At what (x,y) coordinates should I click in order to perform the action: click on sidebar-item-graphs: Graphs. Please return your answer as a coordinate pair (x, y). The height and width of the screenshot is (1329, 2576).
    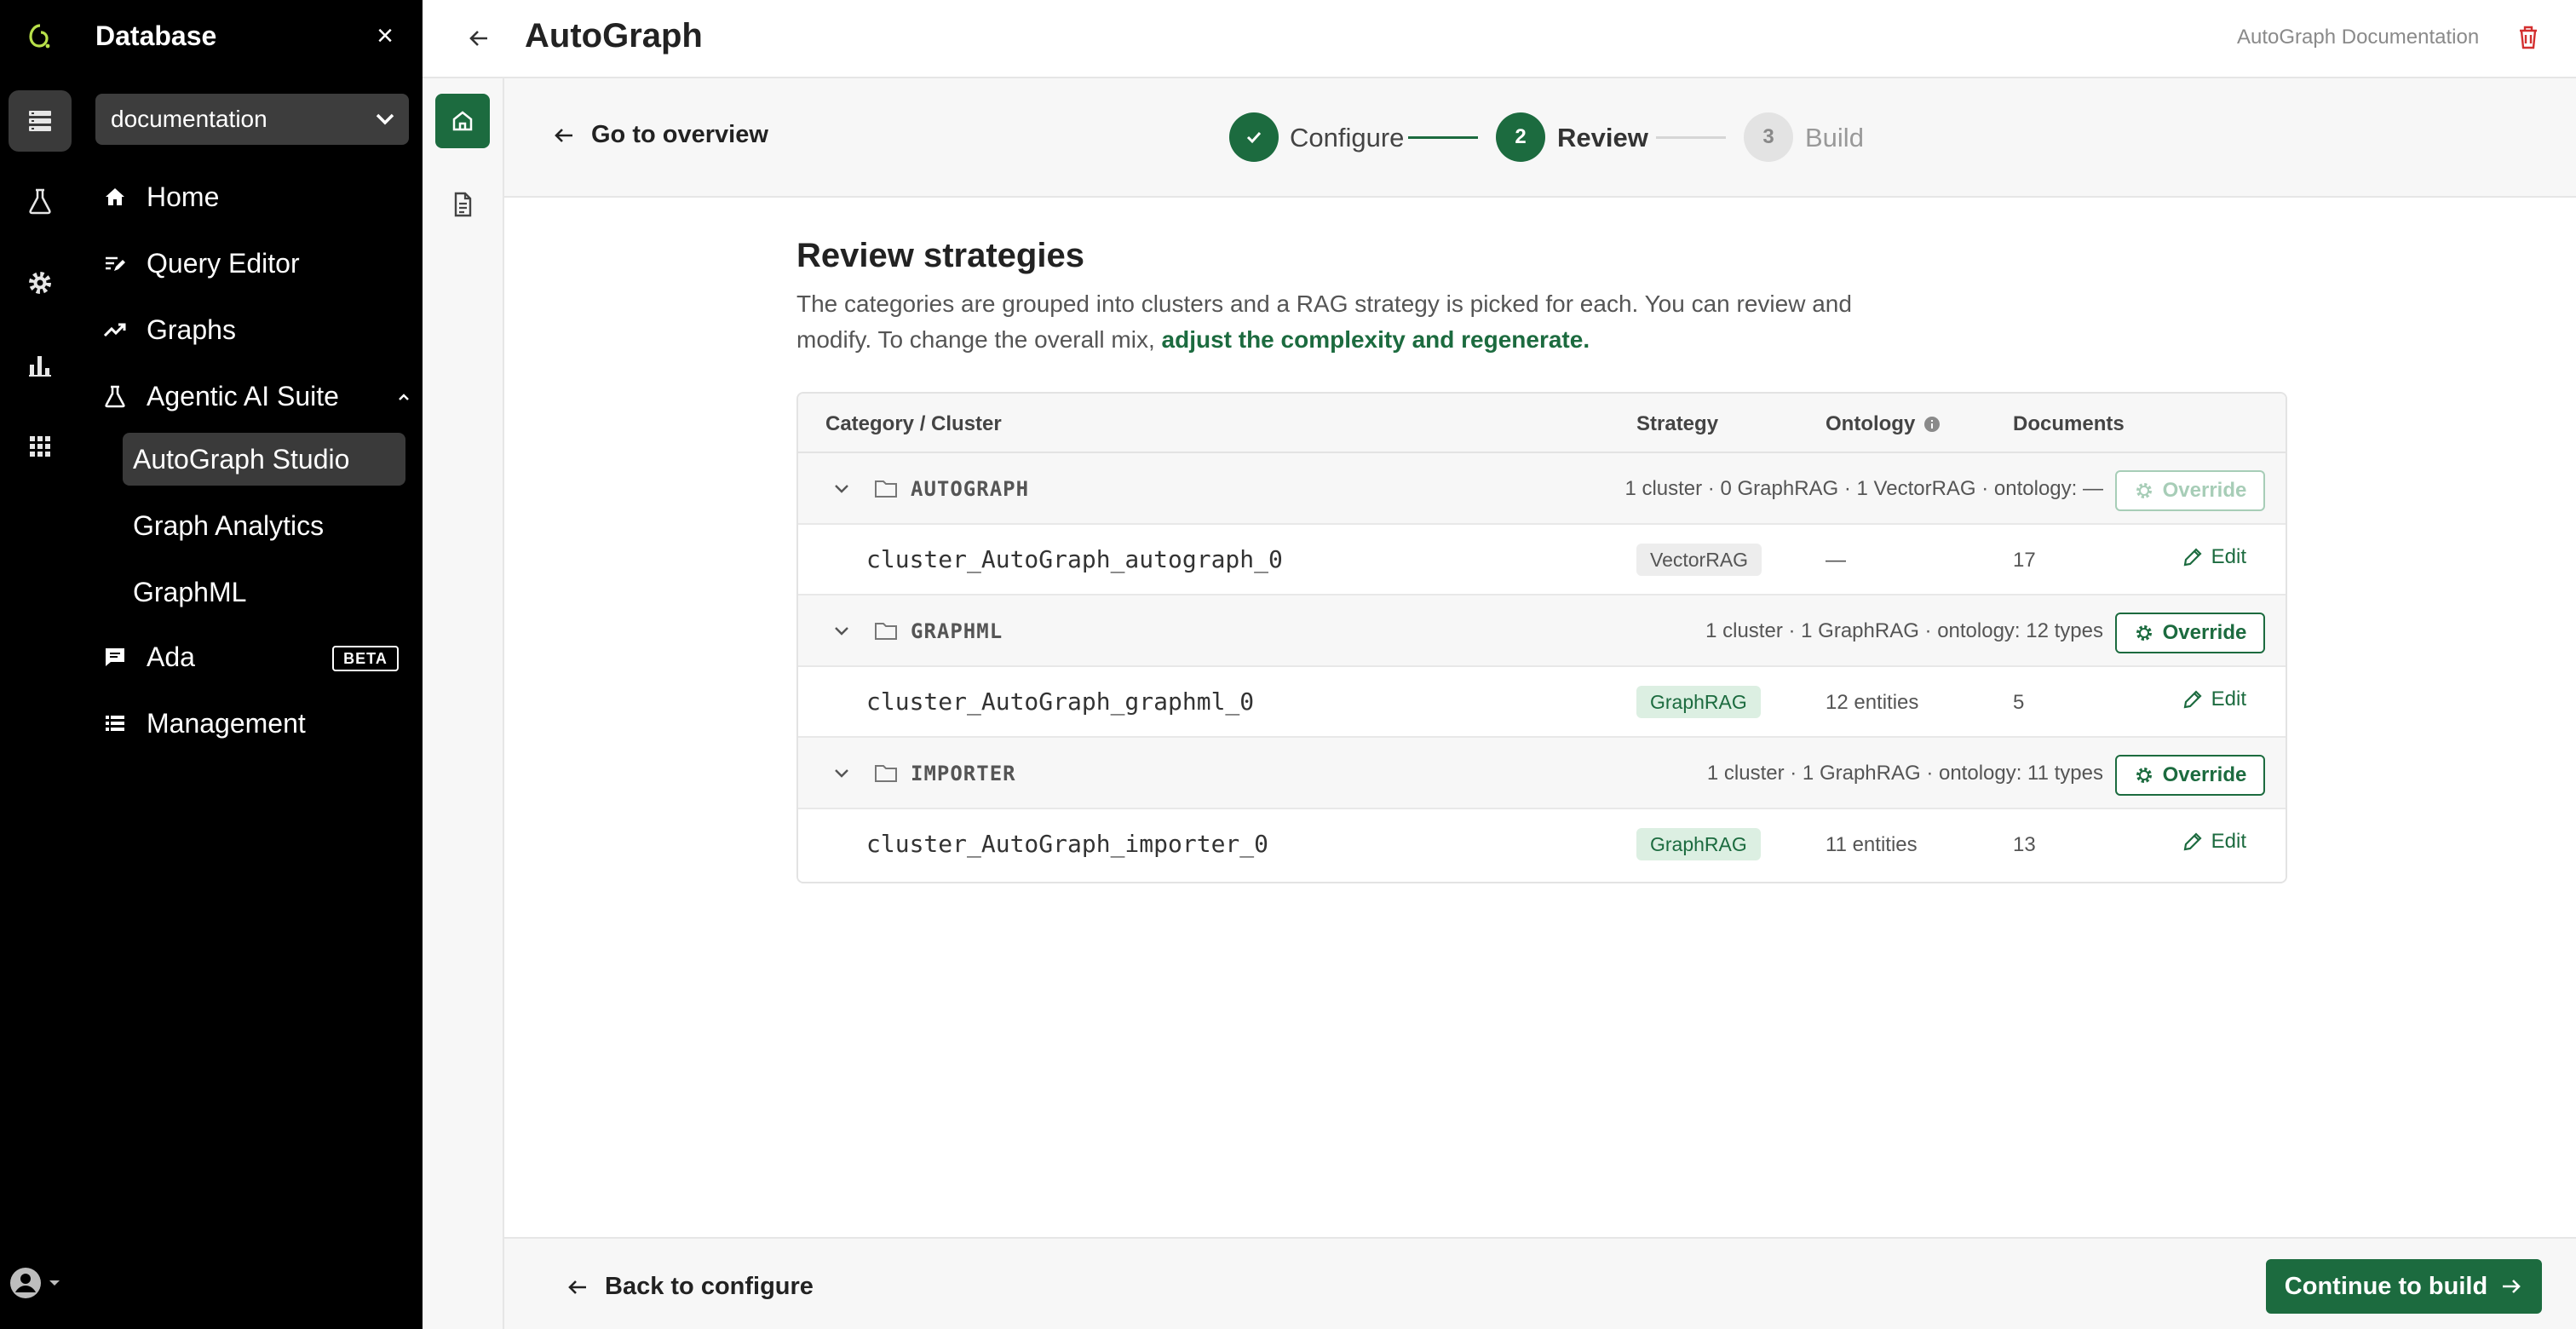
    Looking at the image, I should click on (169, 329).